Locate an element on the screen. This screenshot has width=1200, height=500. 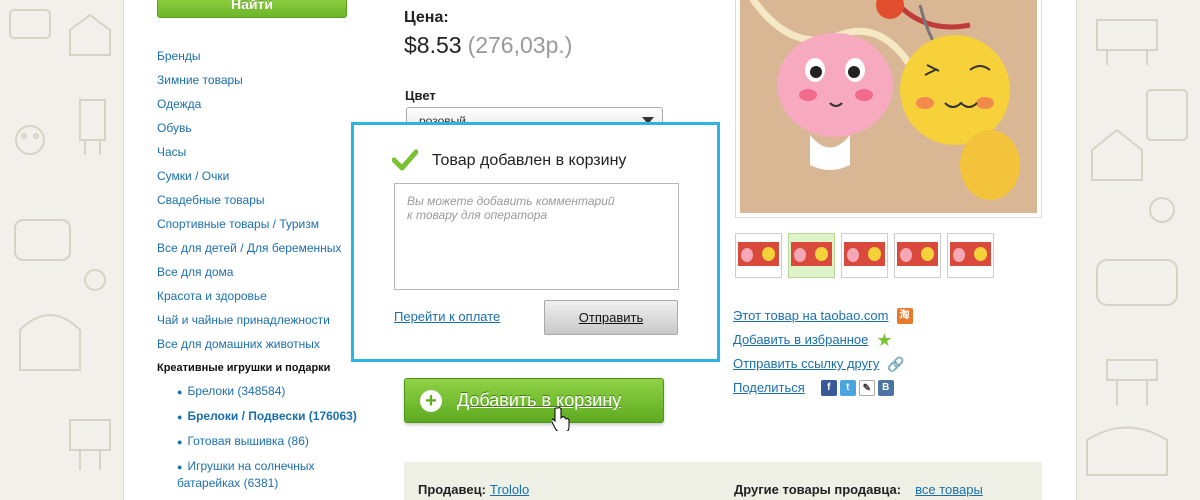
category-kids: Все для детей / Для беременных is located at coordinates (249, 250).